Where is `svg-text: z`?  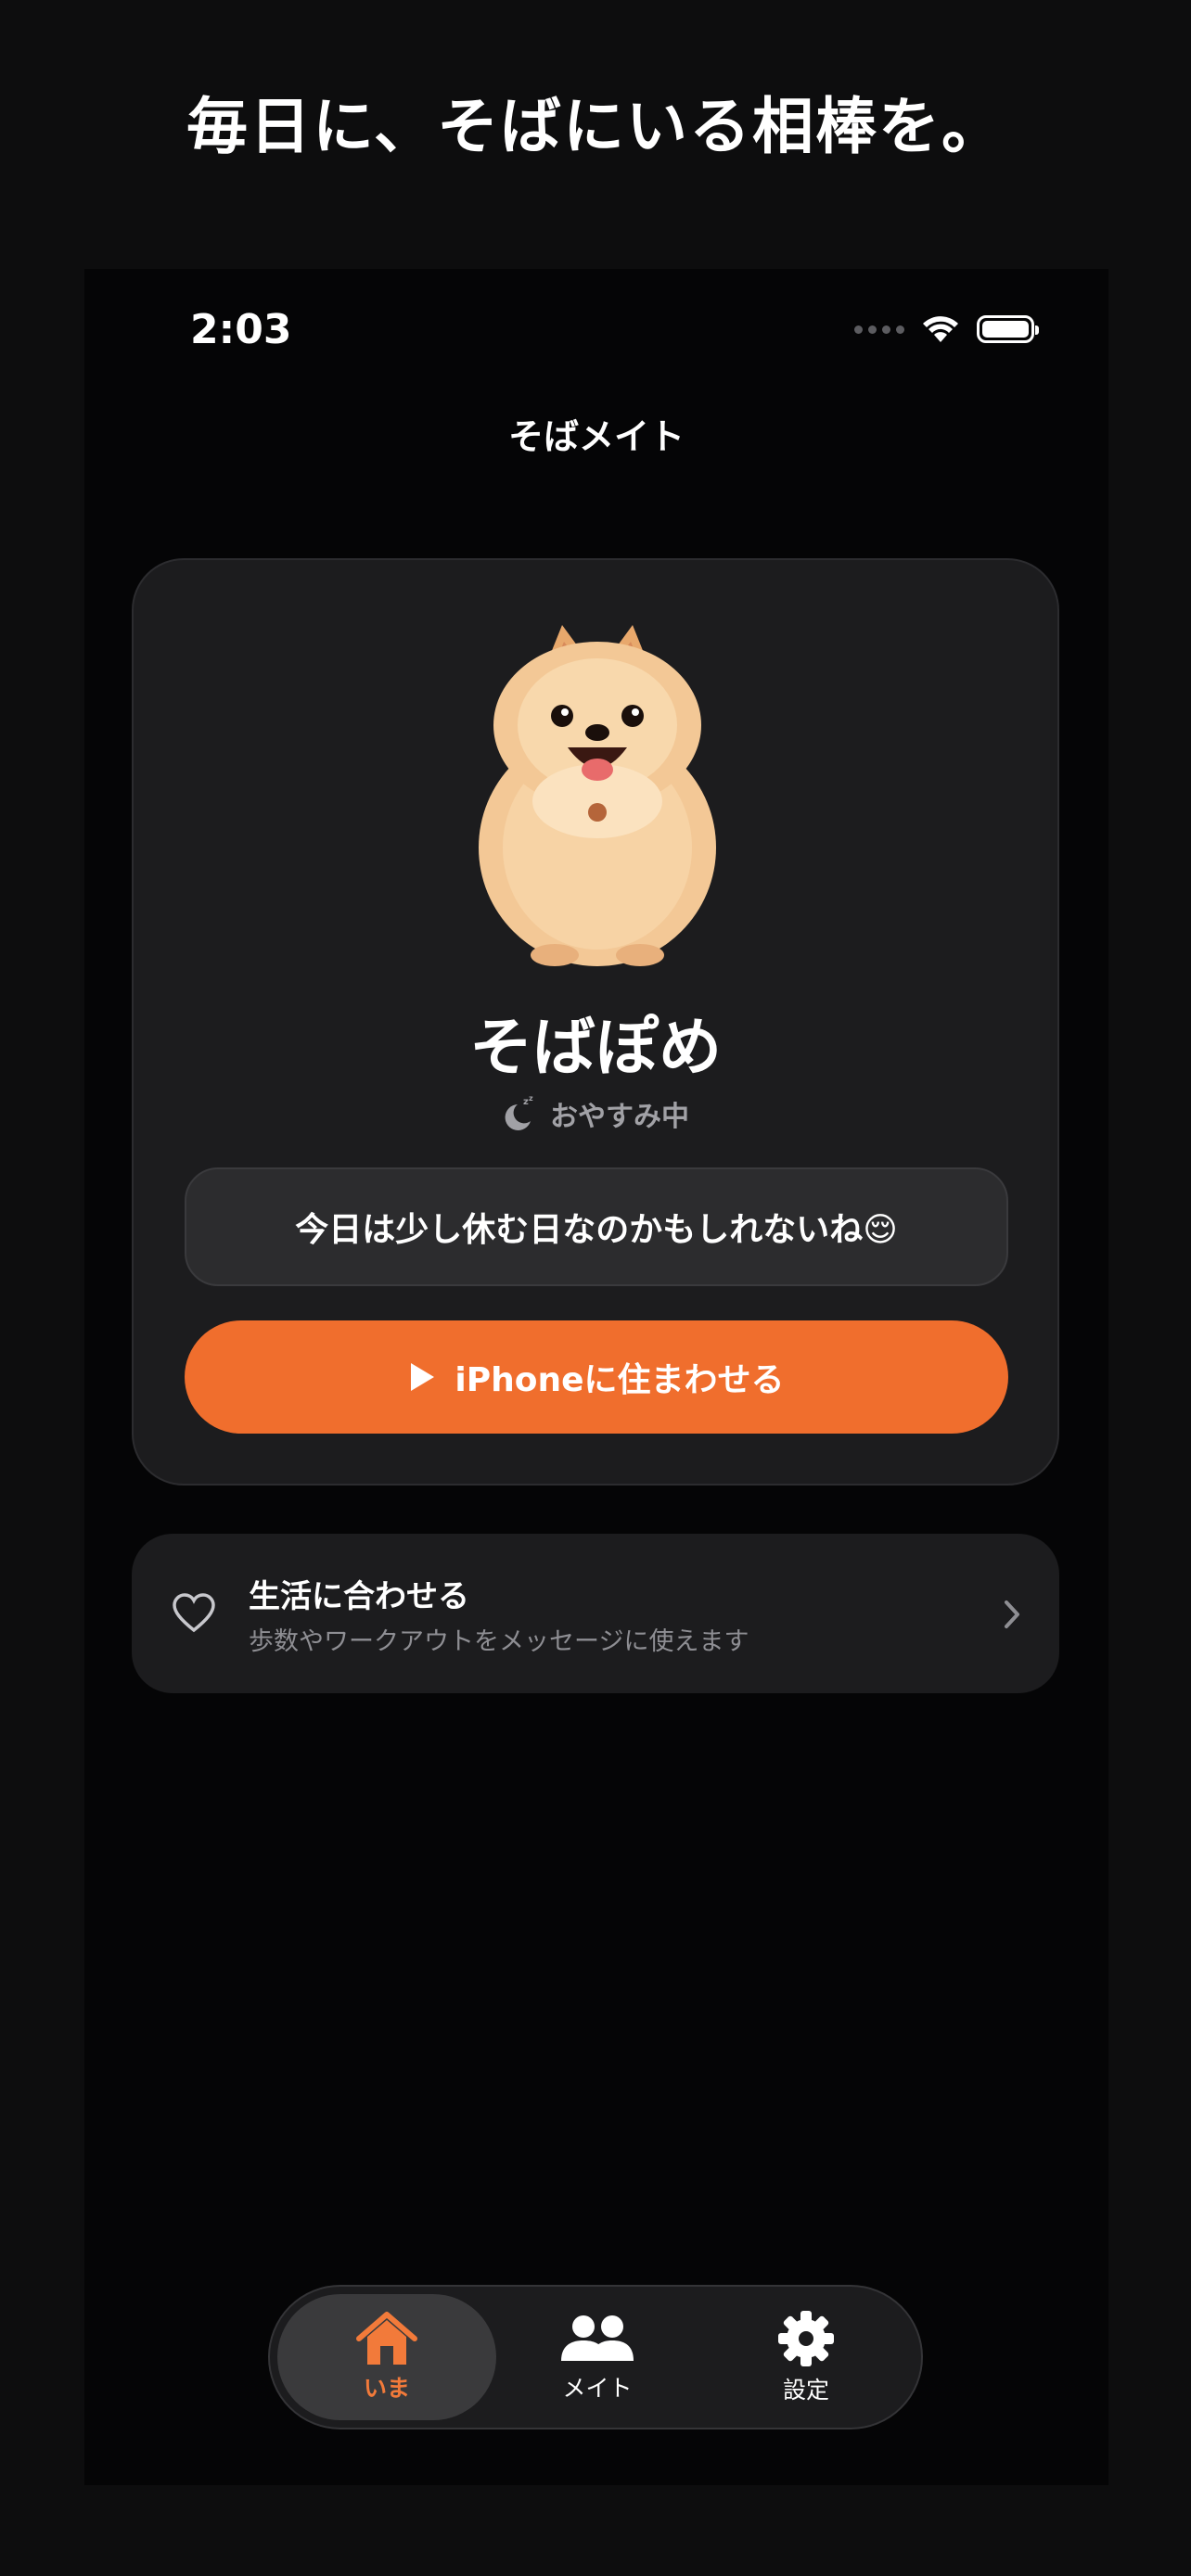
svg-text: z is located at coordinates (531, 1099).